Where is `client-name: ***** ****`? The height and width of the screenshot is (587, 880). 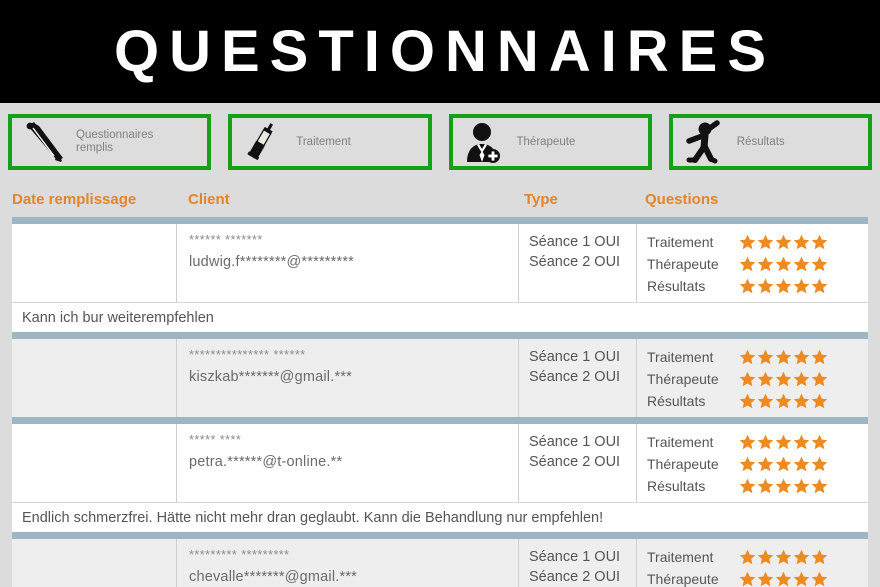 client-name: ***** **** is located at coordinates (215, 440).